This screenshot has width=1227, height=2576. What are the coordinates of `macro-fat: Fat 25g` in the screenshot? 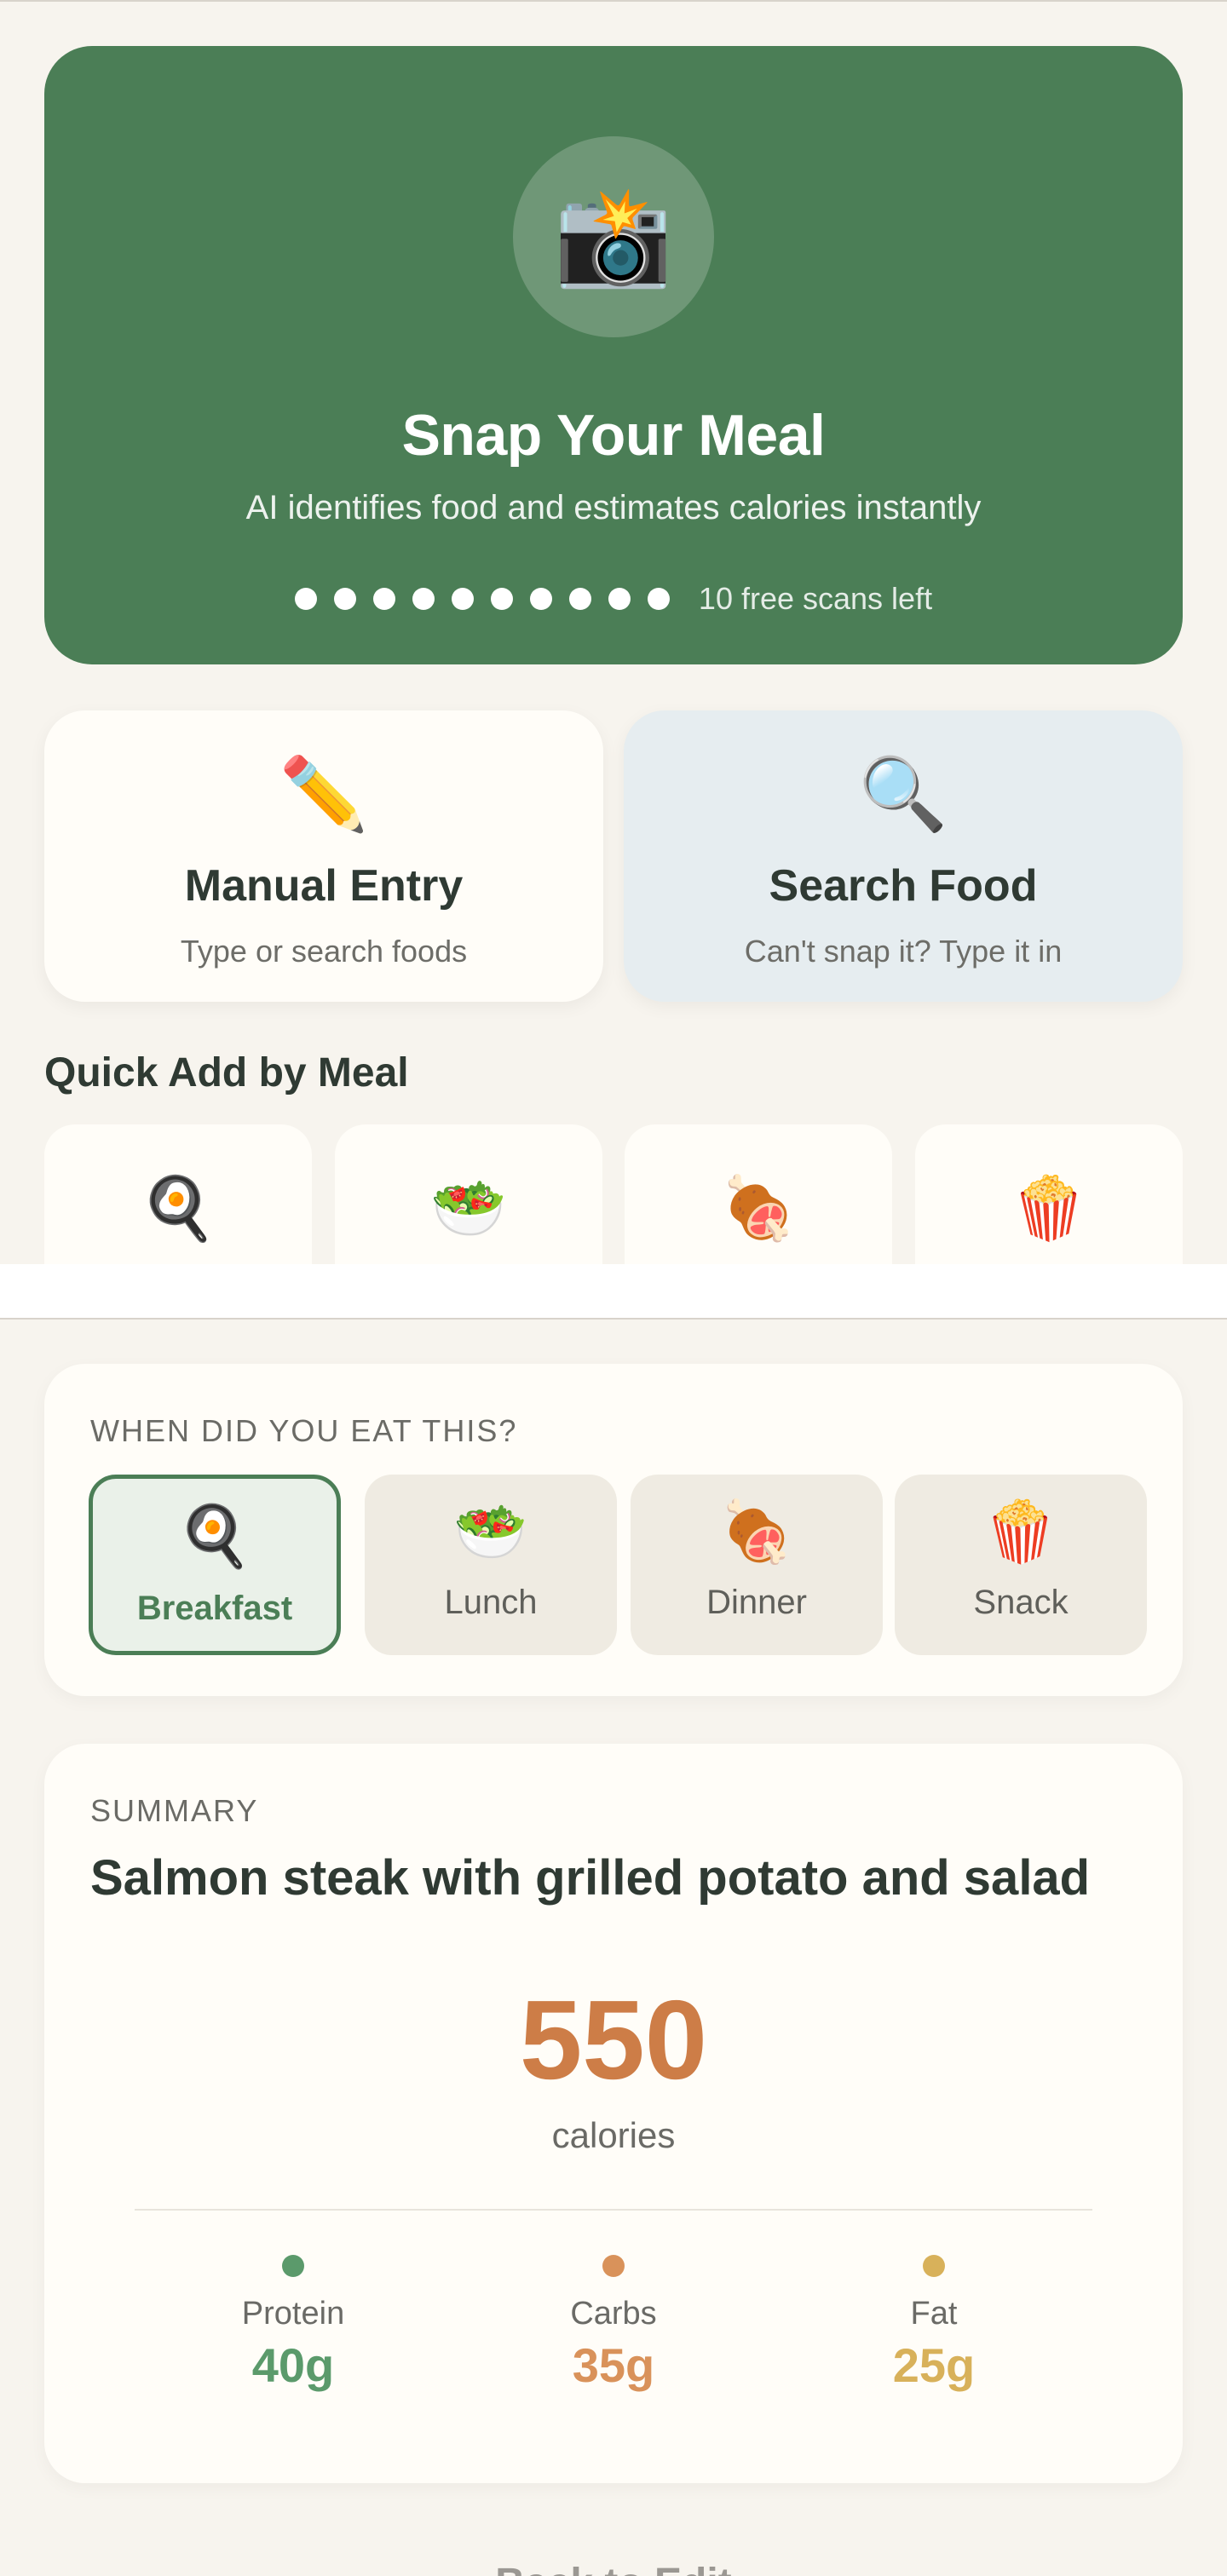 It's located at (934, 2324).